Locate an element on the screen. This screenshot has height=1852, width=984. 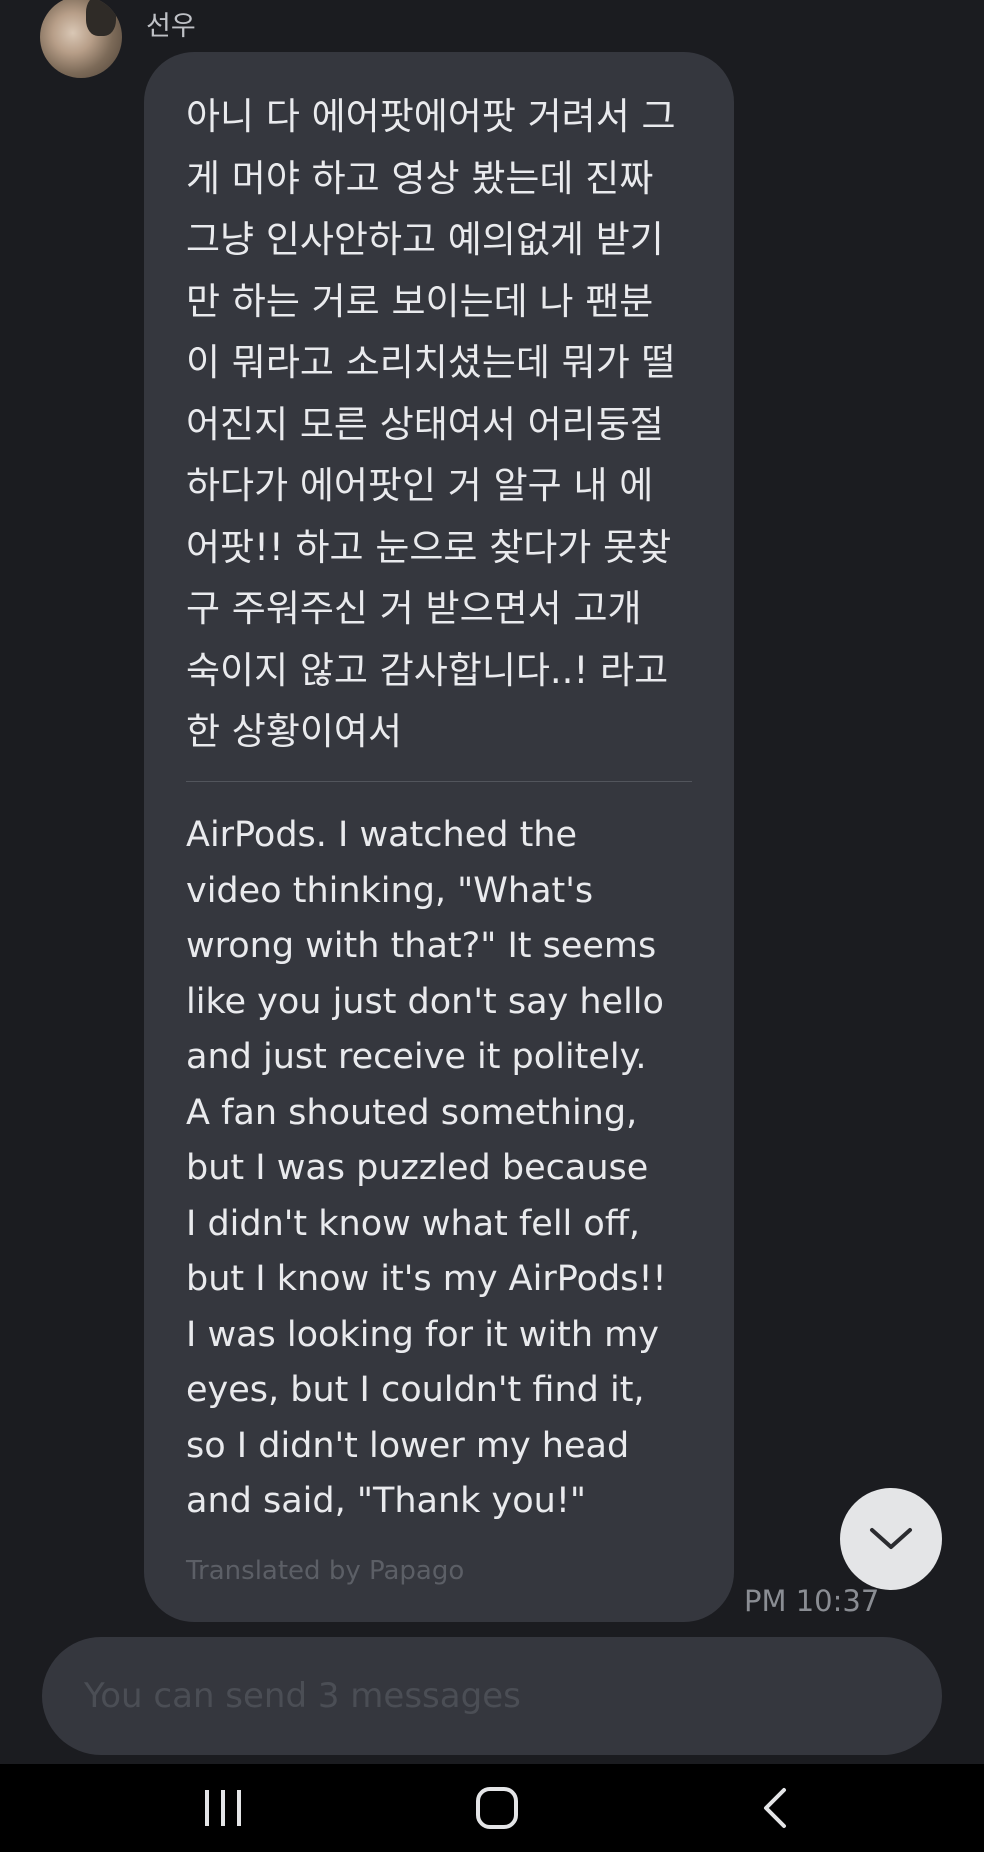
avatar is located at coordinates (81, 39).